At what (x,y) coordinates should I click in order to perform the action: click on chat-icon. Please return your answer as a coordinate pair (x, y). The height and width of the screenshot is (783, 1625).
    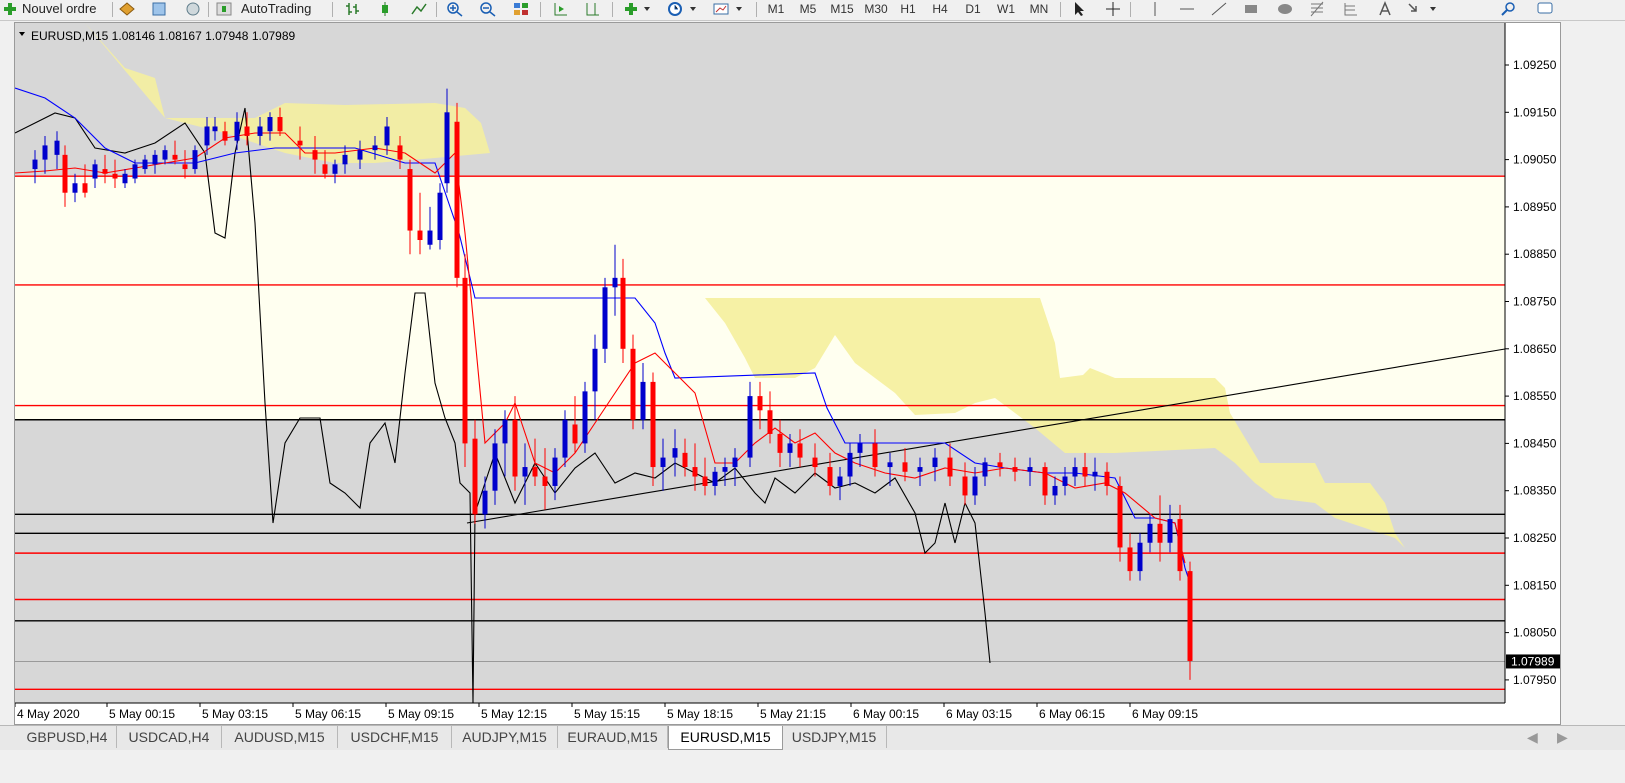
    Looking at the image, I should click on (1545, 9).